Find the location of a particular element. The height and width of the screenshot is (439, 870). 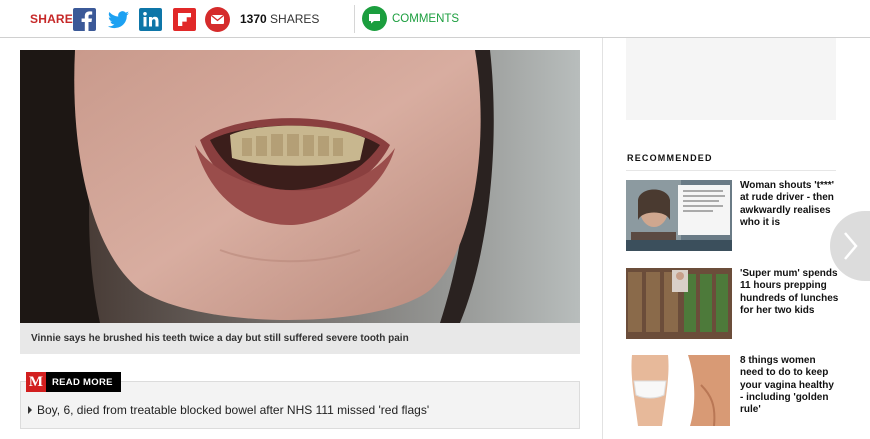

shares-count: 1370 SHARES is located at coordinates (279, 19).